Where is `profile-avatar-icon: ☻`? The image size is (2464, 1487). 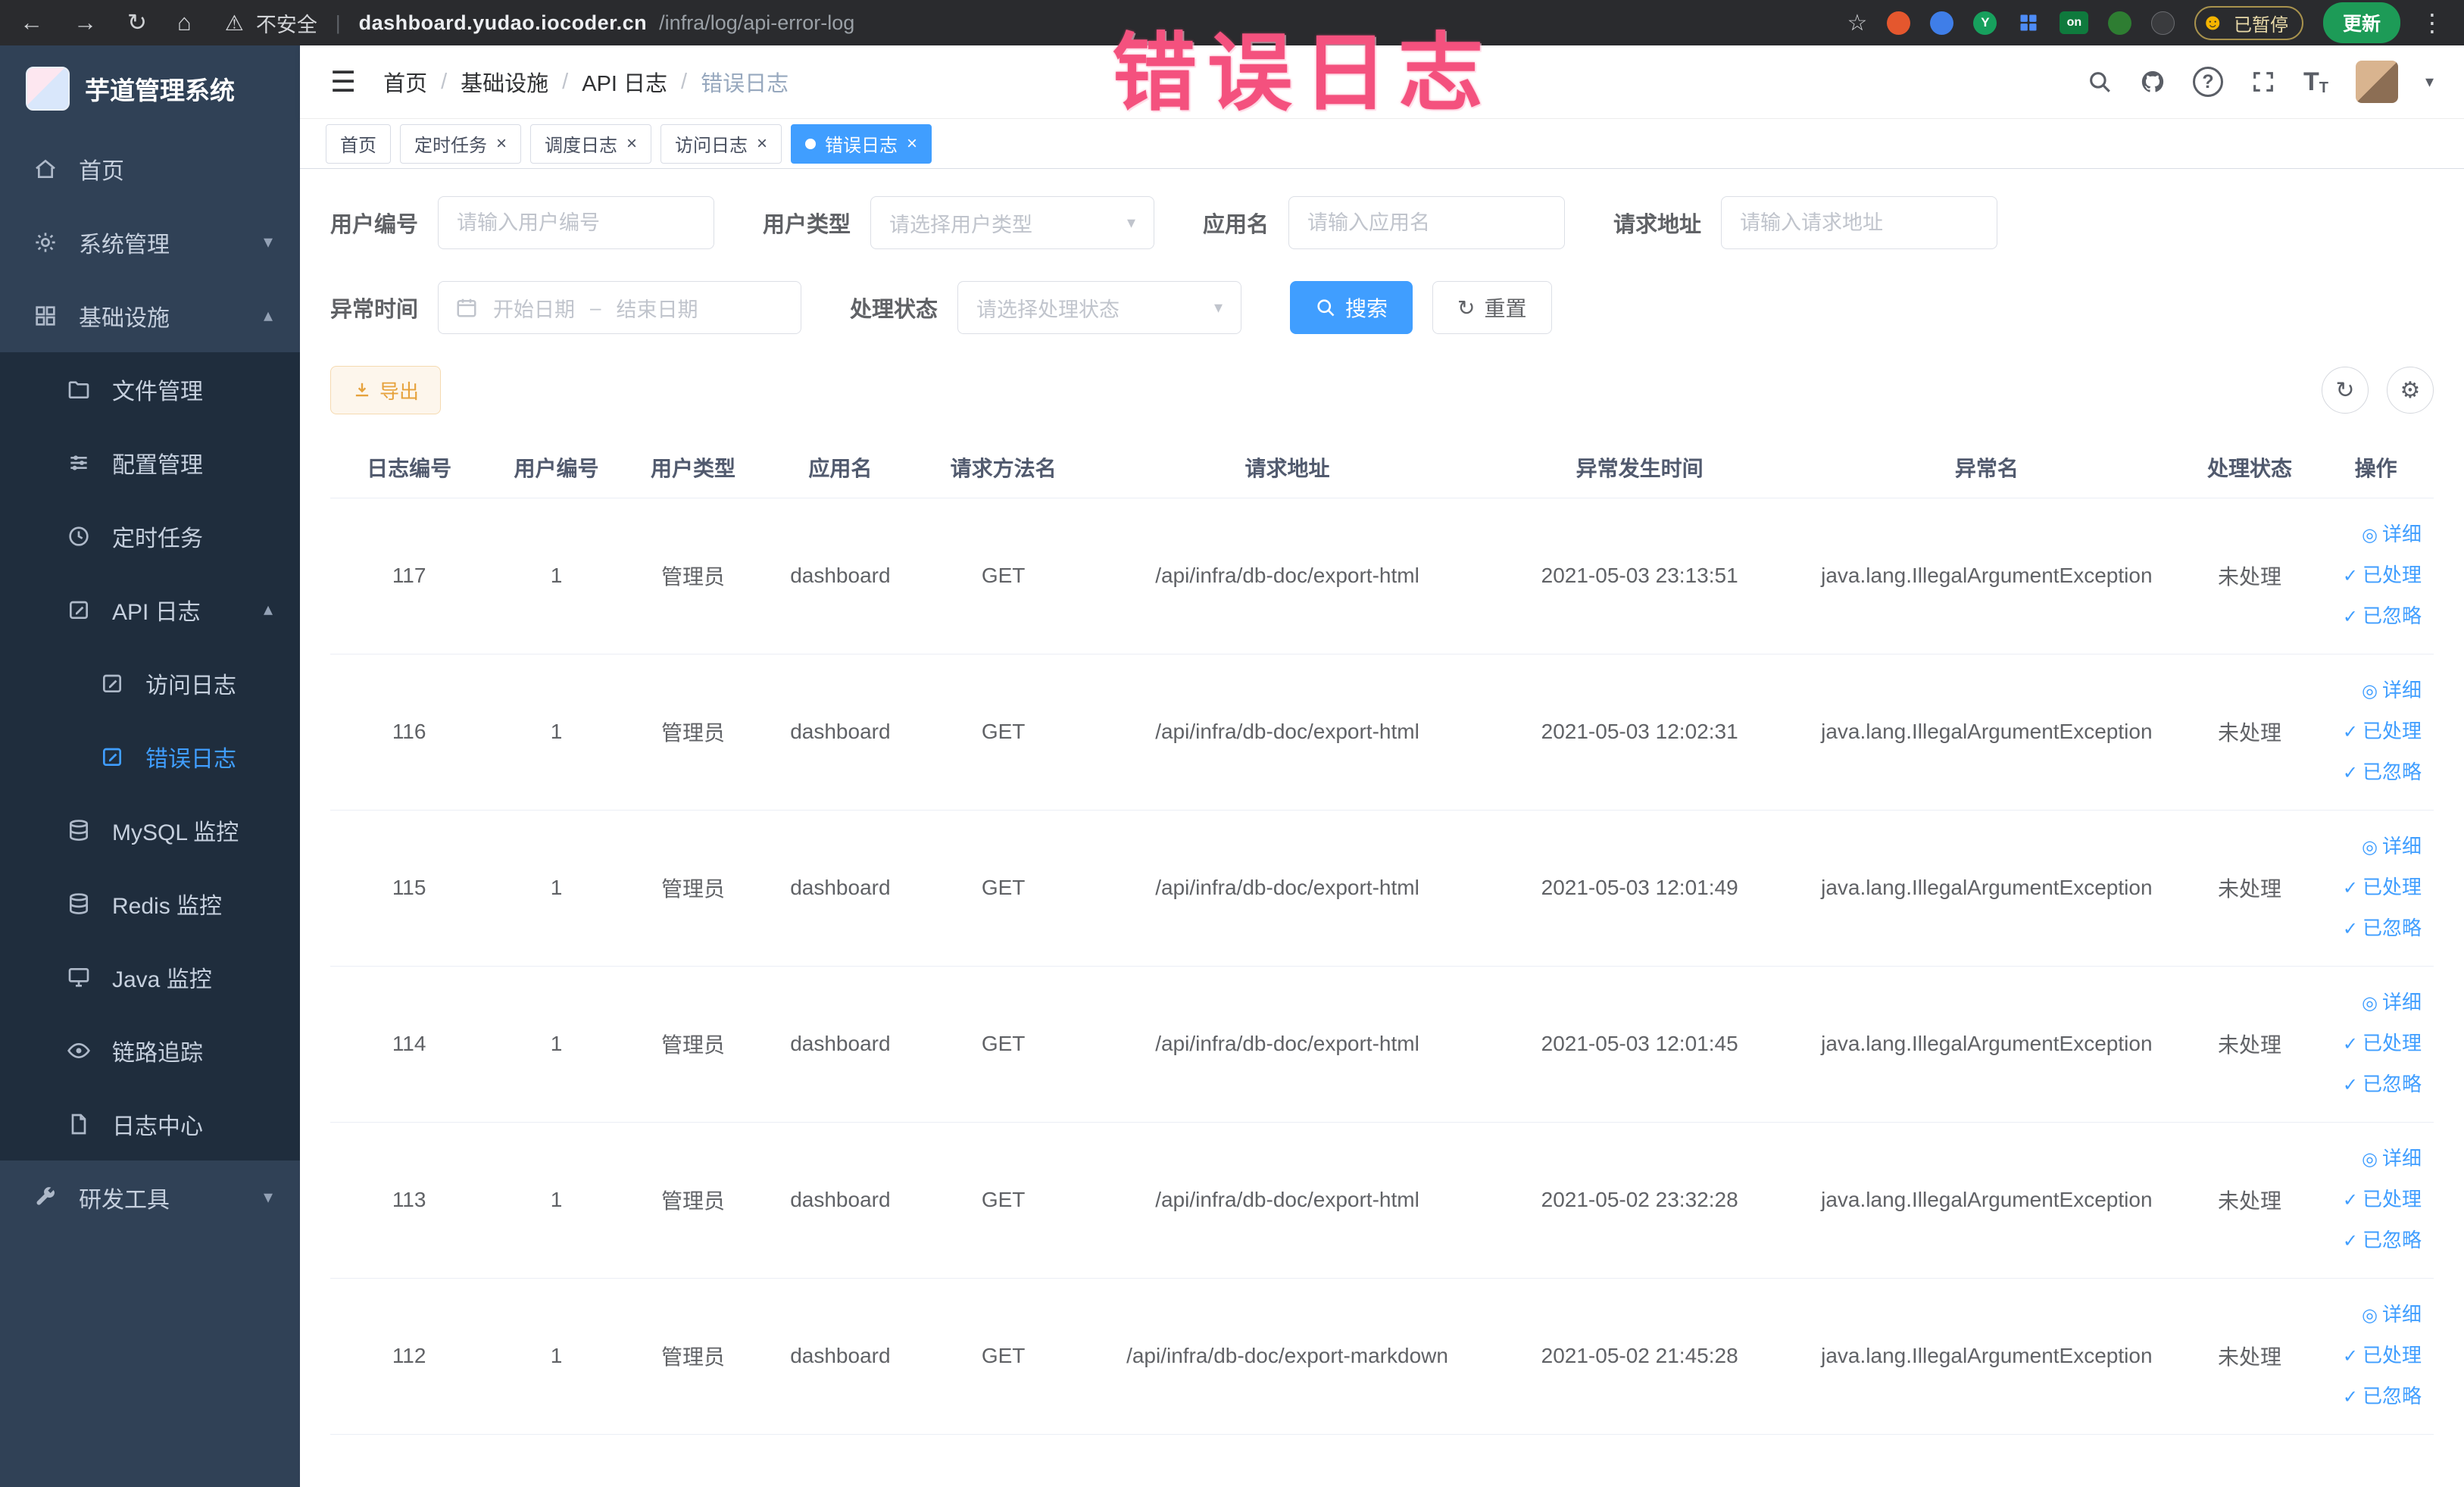 profile-avatar-icon: ☻ is located at coordinates (2212, 22).